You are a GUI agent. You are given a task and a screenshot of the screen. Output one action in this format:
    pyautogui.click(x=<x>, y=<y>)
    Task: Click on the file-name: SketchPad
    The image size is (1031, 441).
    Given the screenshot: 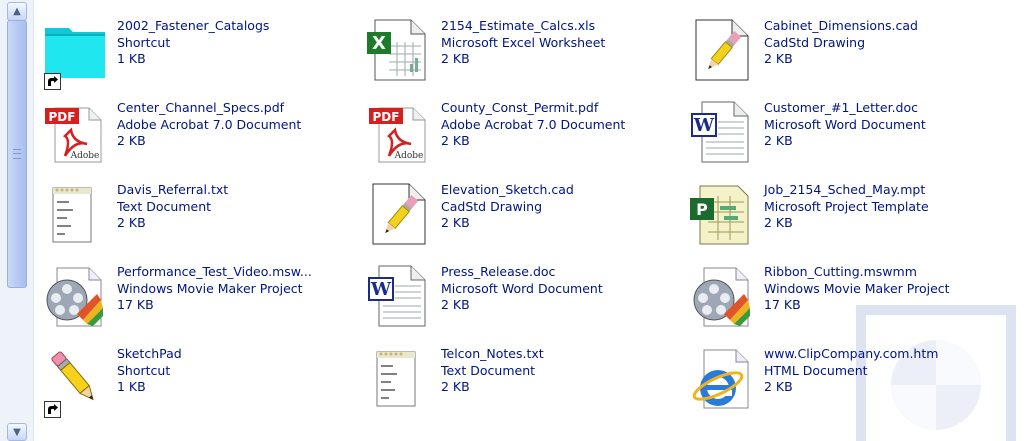 What is the action you would take?
    pyautogui.click(x=149, y=353)
    